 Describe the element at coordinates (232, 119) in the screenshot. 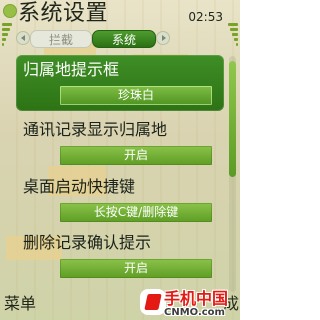

I see `scrollbar-thumb` at that location.